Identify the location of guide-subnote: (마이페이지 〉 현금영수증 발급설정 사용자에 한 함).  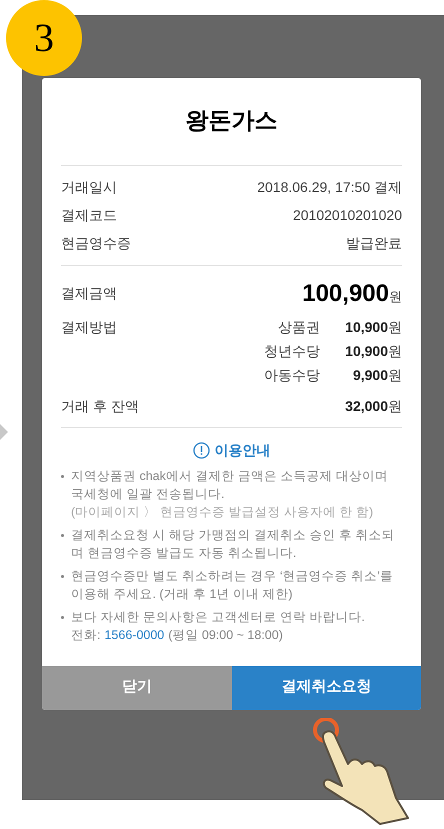
(222, 512).